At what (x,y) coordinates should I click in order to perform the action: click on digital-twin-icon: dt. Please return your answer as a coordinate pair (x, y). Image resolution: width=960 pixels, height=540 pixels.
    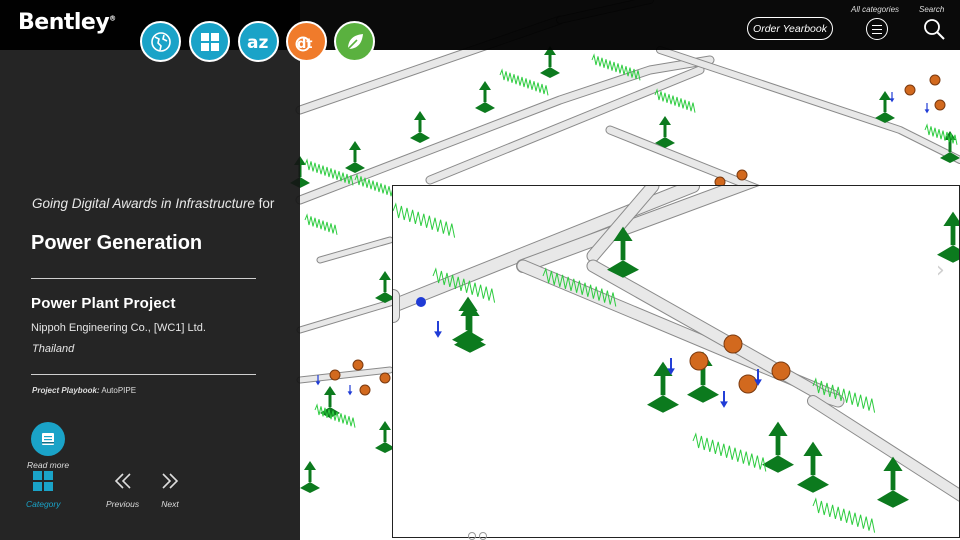
    Looking at the image, I should click on (303, 44).